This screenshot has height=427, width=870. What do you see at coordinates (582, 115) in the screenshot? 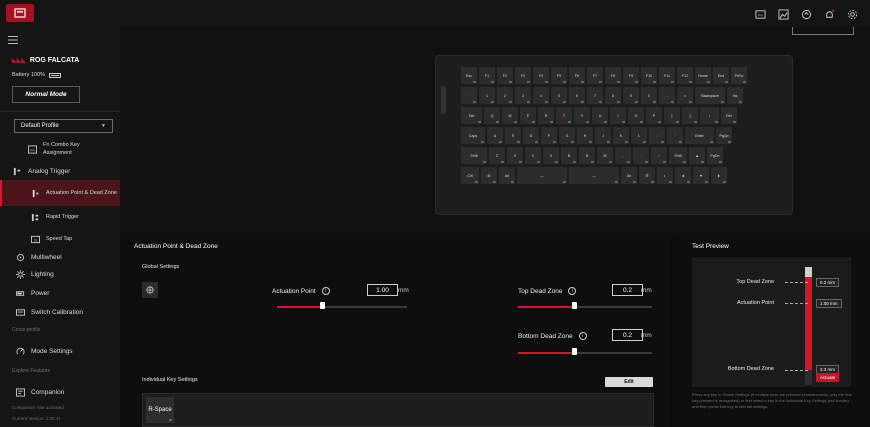
I see `key: Y` at bounding box center [582, 115].